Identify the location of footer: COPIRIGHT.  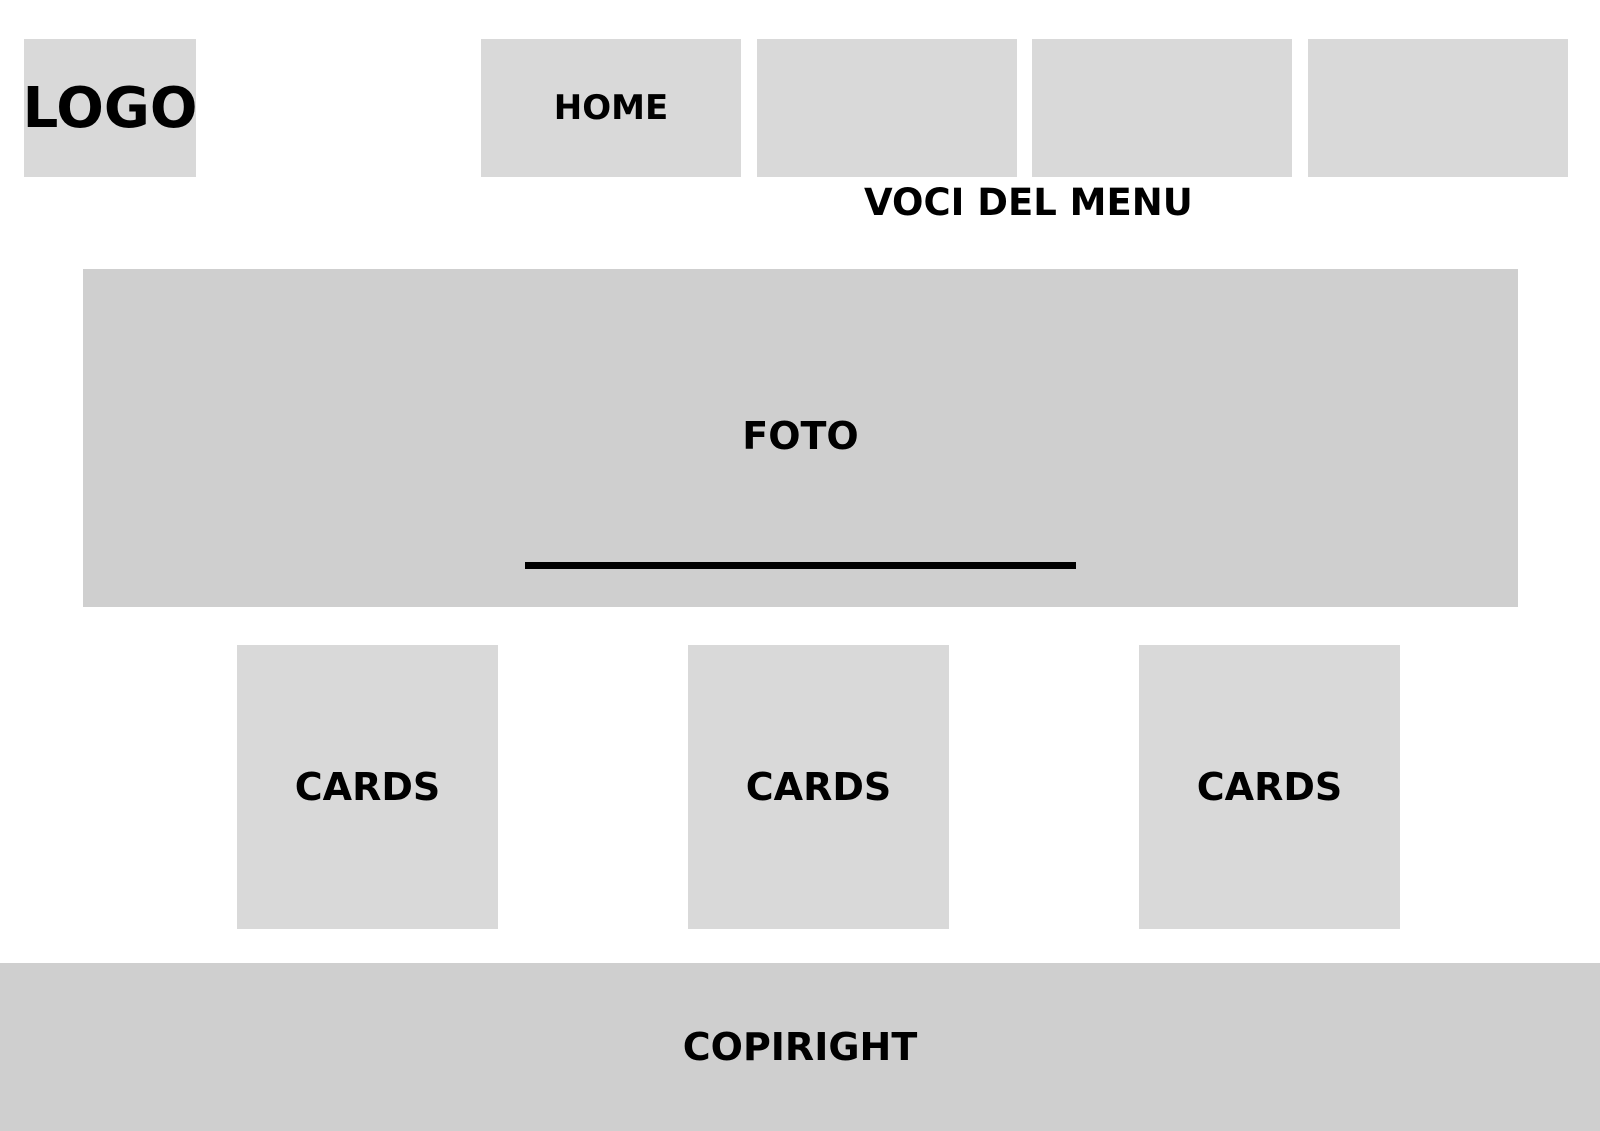
(800, 1047).